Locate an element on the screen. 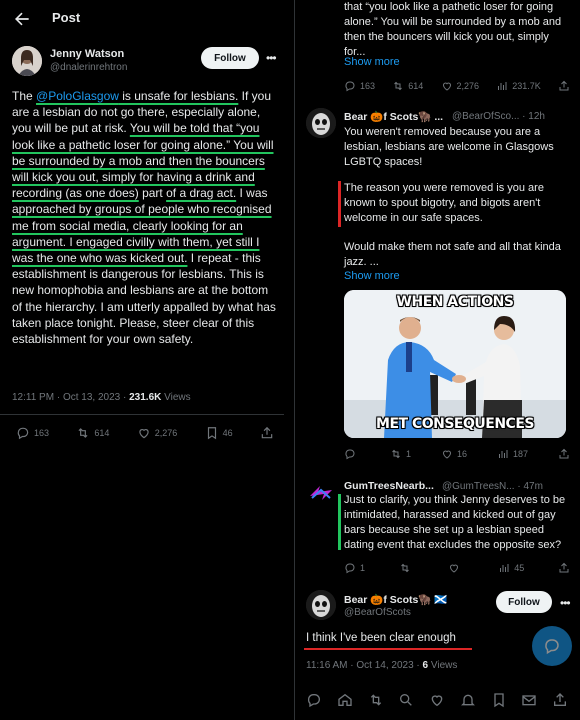 The image size is (580, 720). views-button: 231.7K is located at coordinates (518, 86).